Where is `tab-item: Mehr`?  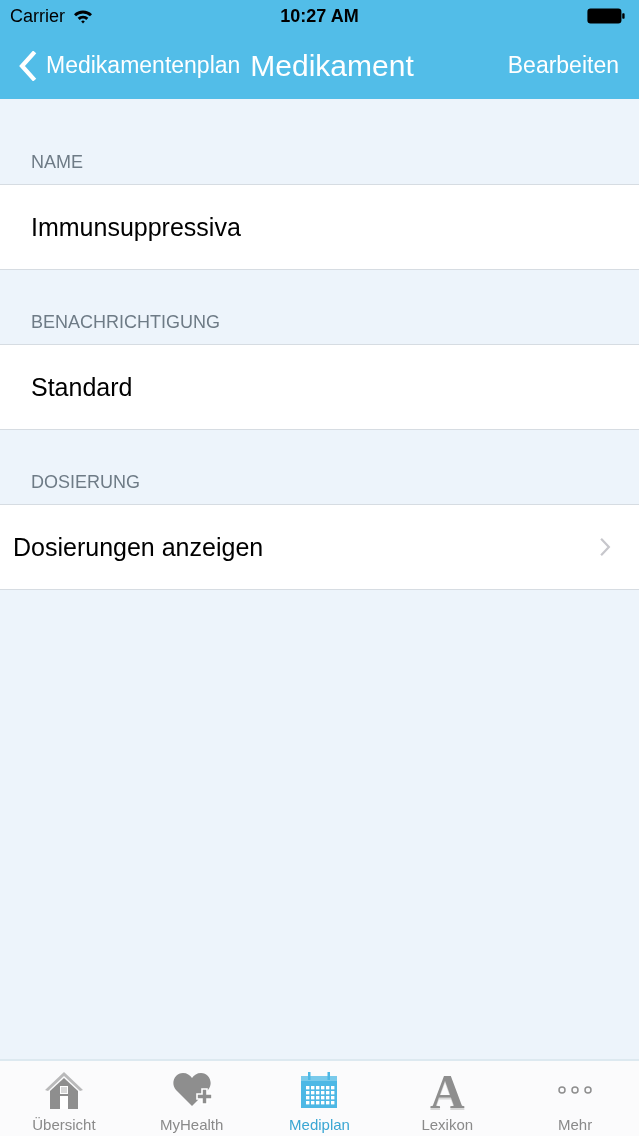 tab-item: Mehr is located at coordinates (575, 1098).